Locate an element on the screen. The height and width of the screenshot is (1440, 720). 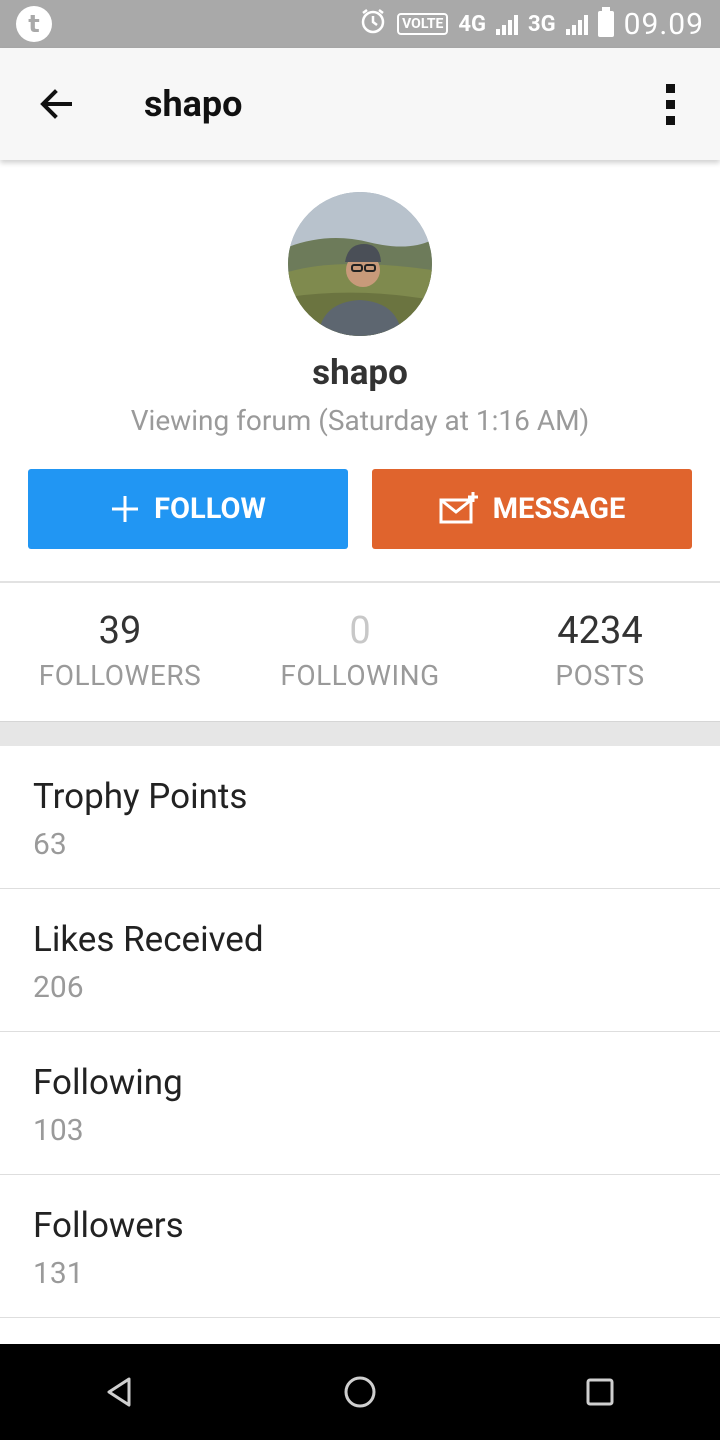
status-bar: t VOLTE 4G 3G 09.09 is located at coordinates (360, 24).